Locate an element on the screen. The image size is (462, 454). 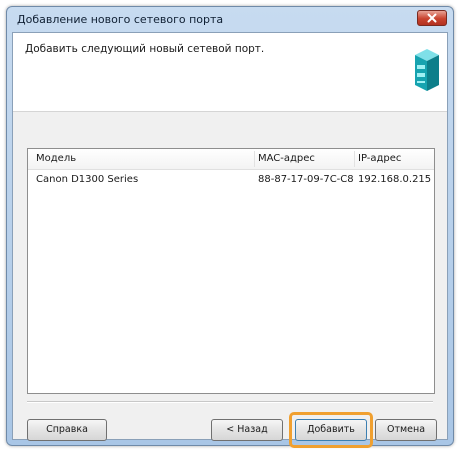
cancel-button: Отмена is located at coordinates (406, 430).